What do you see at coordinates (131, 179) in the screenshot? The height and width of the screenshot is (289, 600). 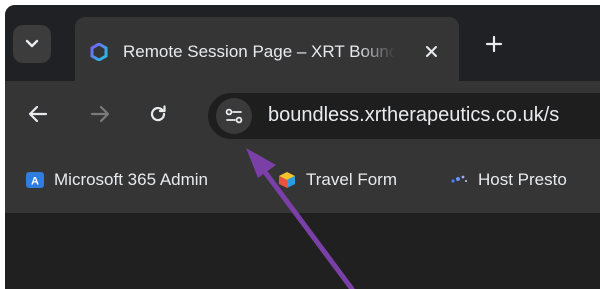 I see `bookmark-label: Microsoft 365 Admin` at bounding box center [131, 179].